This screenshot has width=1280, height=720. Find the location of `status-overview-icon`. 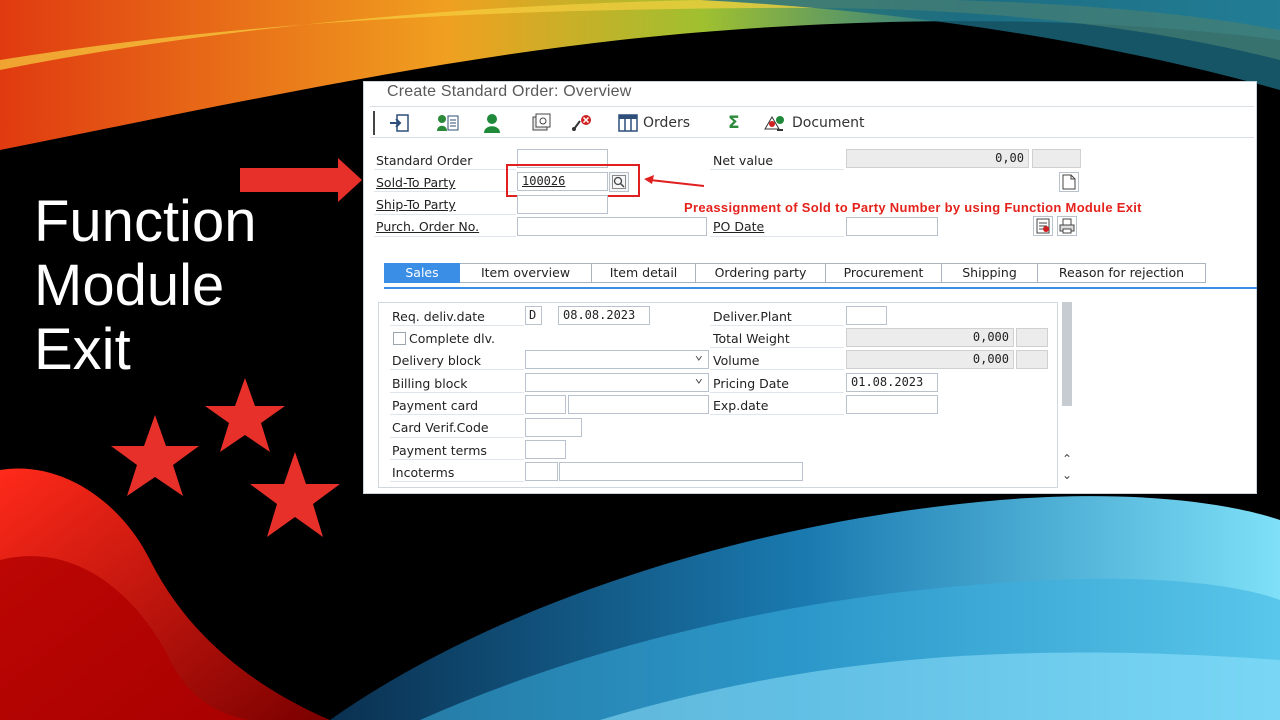

status-overview-icon is located at coordinates (541, 122).